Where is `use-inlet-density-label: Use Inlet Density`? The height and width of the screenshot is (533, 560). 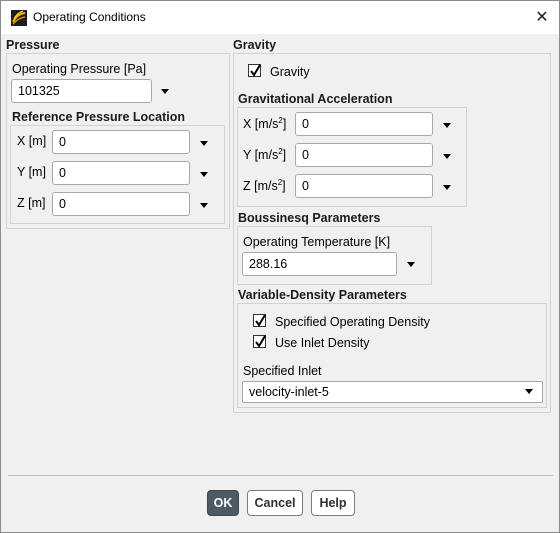 use-inlet-density-label: Use Inlet Density is located at coordinates (322, 343).